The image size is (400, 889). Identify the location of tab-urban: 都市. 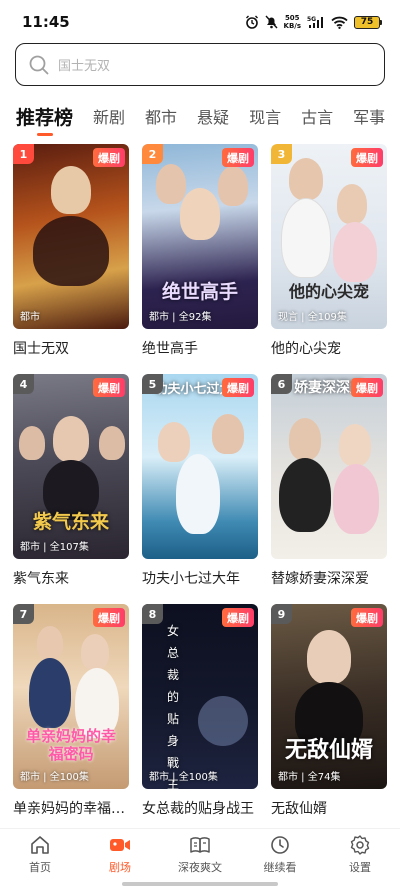
(161, 116).